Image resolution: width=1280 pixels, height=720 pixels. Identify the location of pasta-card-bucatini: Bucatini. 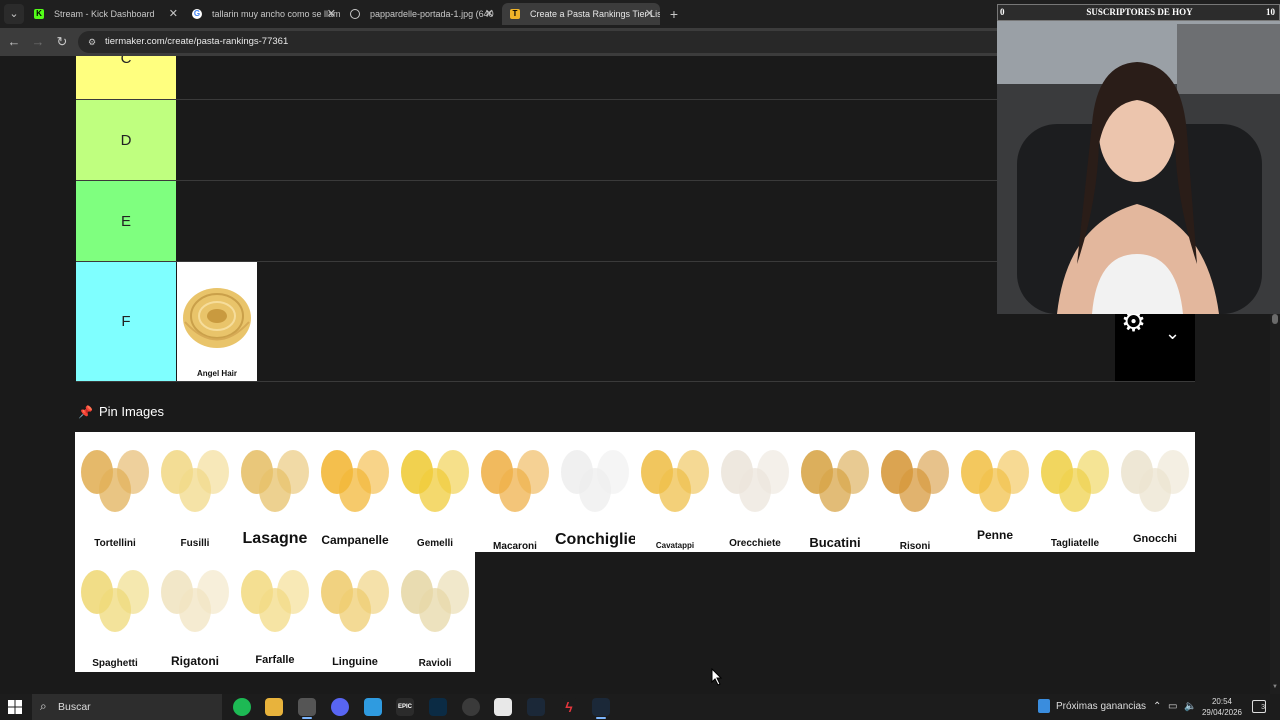
(835, 492).